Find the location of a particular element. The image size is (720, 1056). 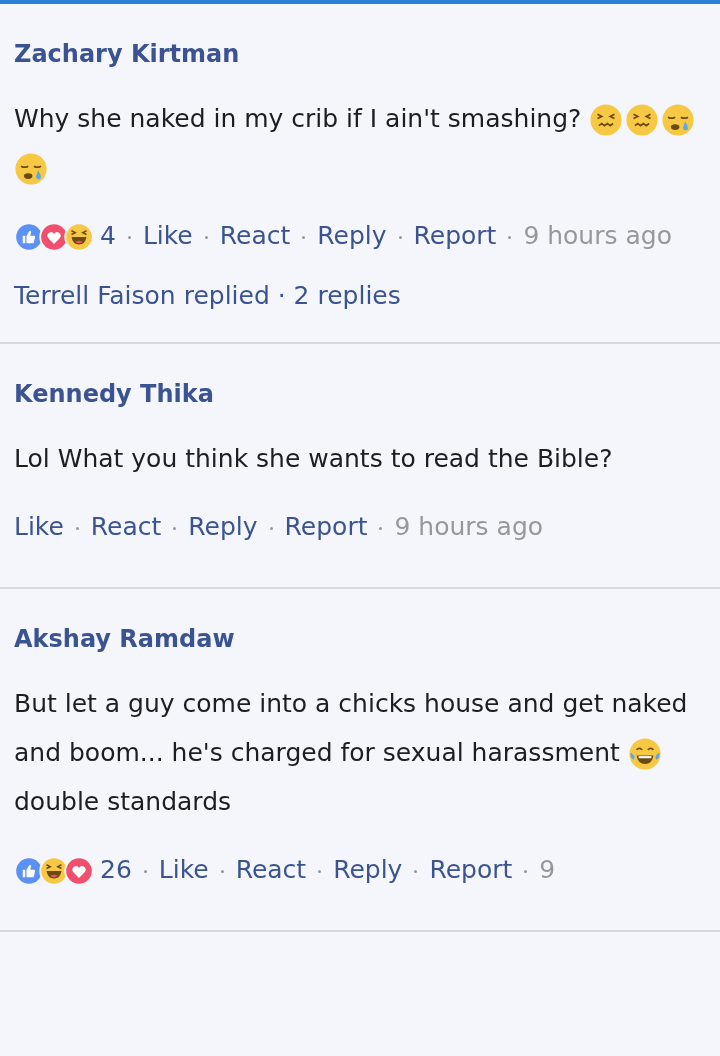

comment-author: Akshay Ramdaw is located at coordinates (360, 639).